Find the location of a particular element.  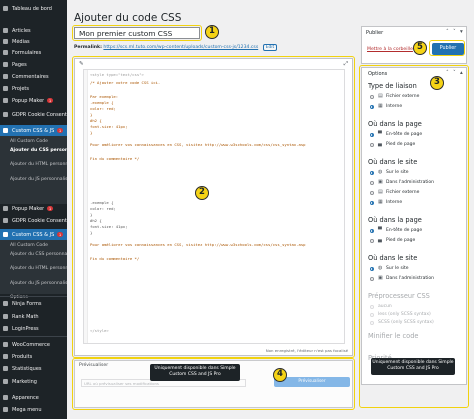

code-line: <style type="text/css"> is located at coordinates (117, 74).